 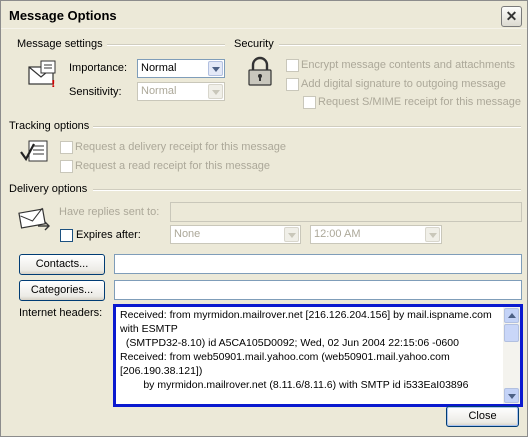 I want to click on tracking-heading: Tracking options, so click(x=49, y=126).